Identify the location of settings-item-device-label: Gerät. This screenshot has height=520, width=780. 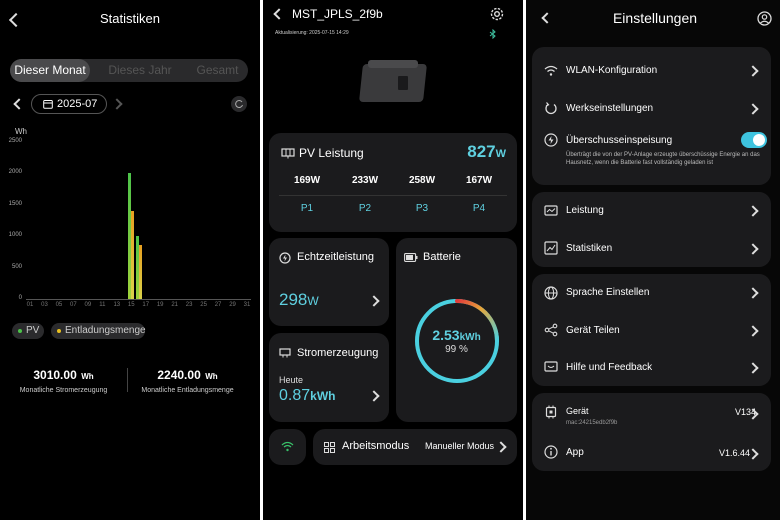
(577, 411).